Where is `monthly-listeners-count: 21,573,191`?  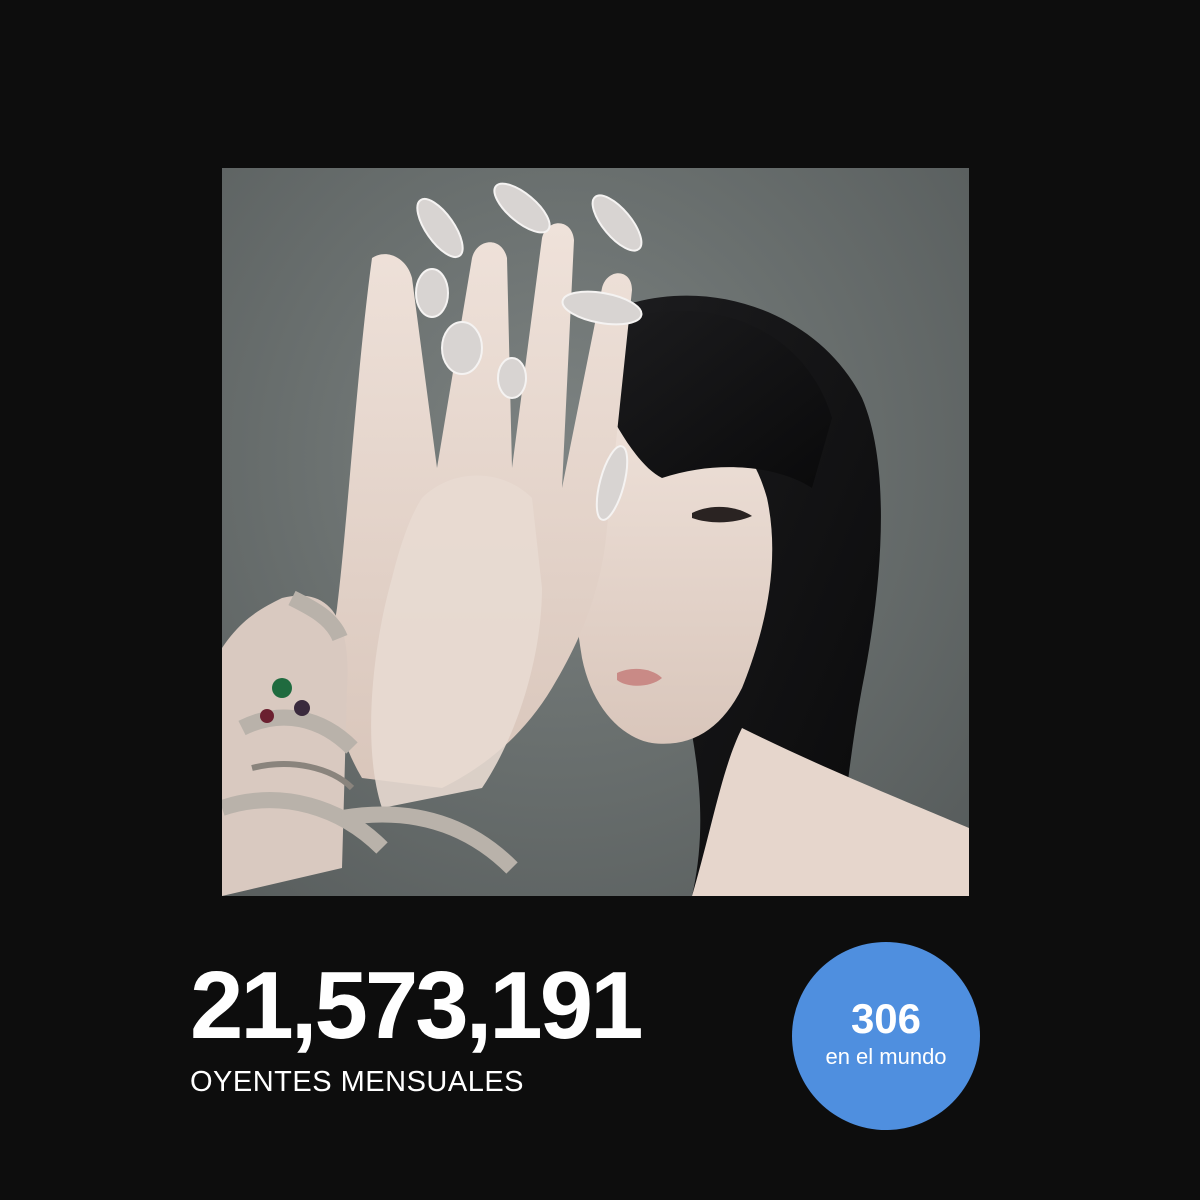
monthly-listeners-count: 21,573,191 is located at coordinates (416, 1005).